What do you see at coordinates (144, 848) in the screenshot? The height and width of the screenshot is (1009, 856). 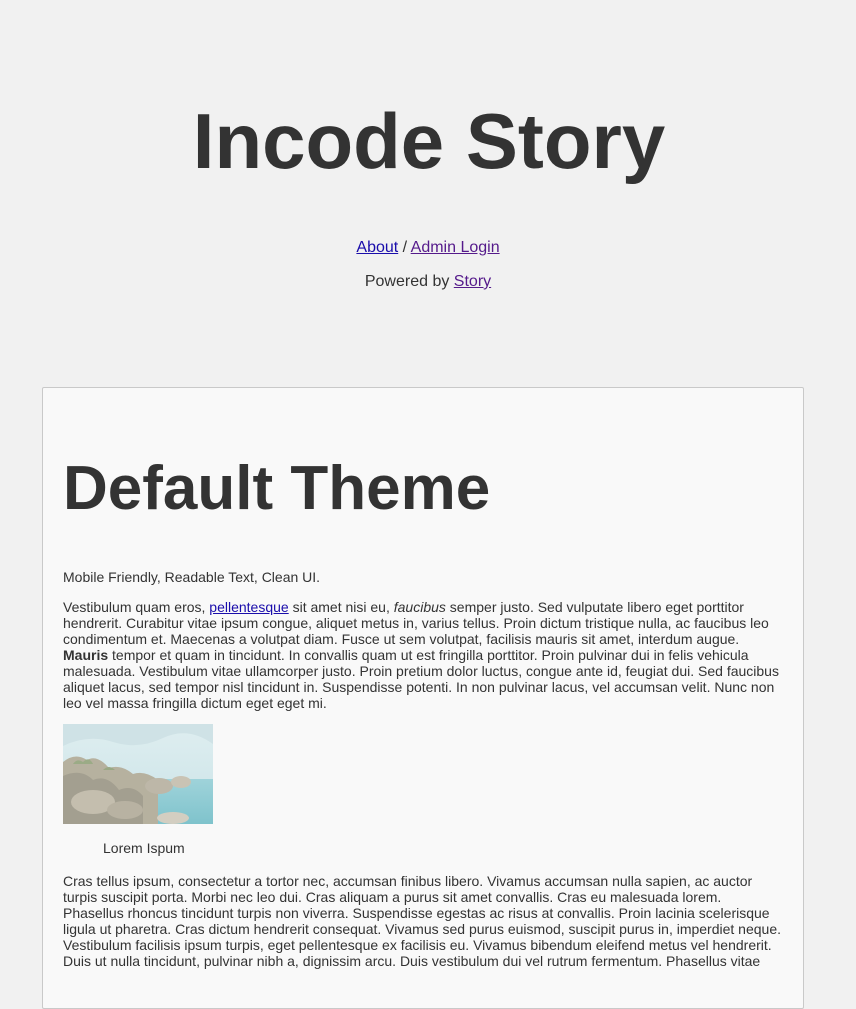 I see `figure-caption: Lorem Ispum` at bounding box center [144, 848].